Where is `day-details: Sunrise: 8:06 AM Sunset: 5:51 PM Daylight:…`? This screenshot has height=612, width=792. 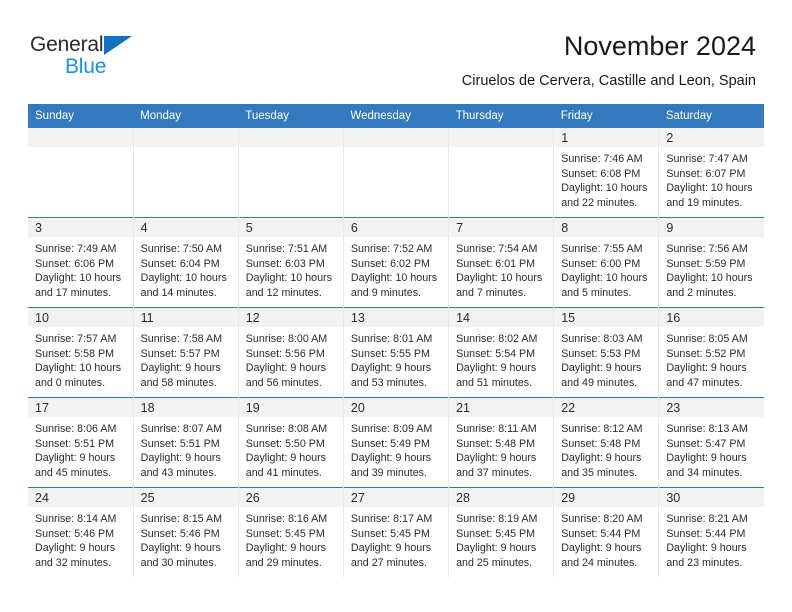 day-details: Sunrise: 8:06 AM Sunset: 5:51 PM Daylight:… is located at coordinates (80, 448).